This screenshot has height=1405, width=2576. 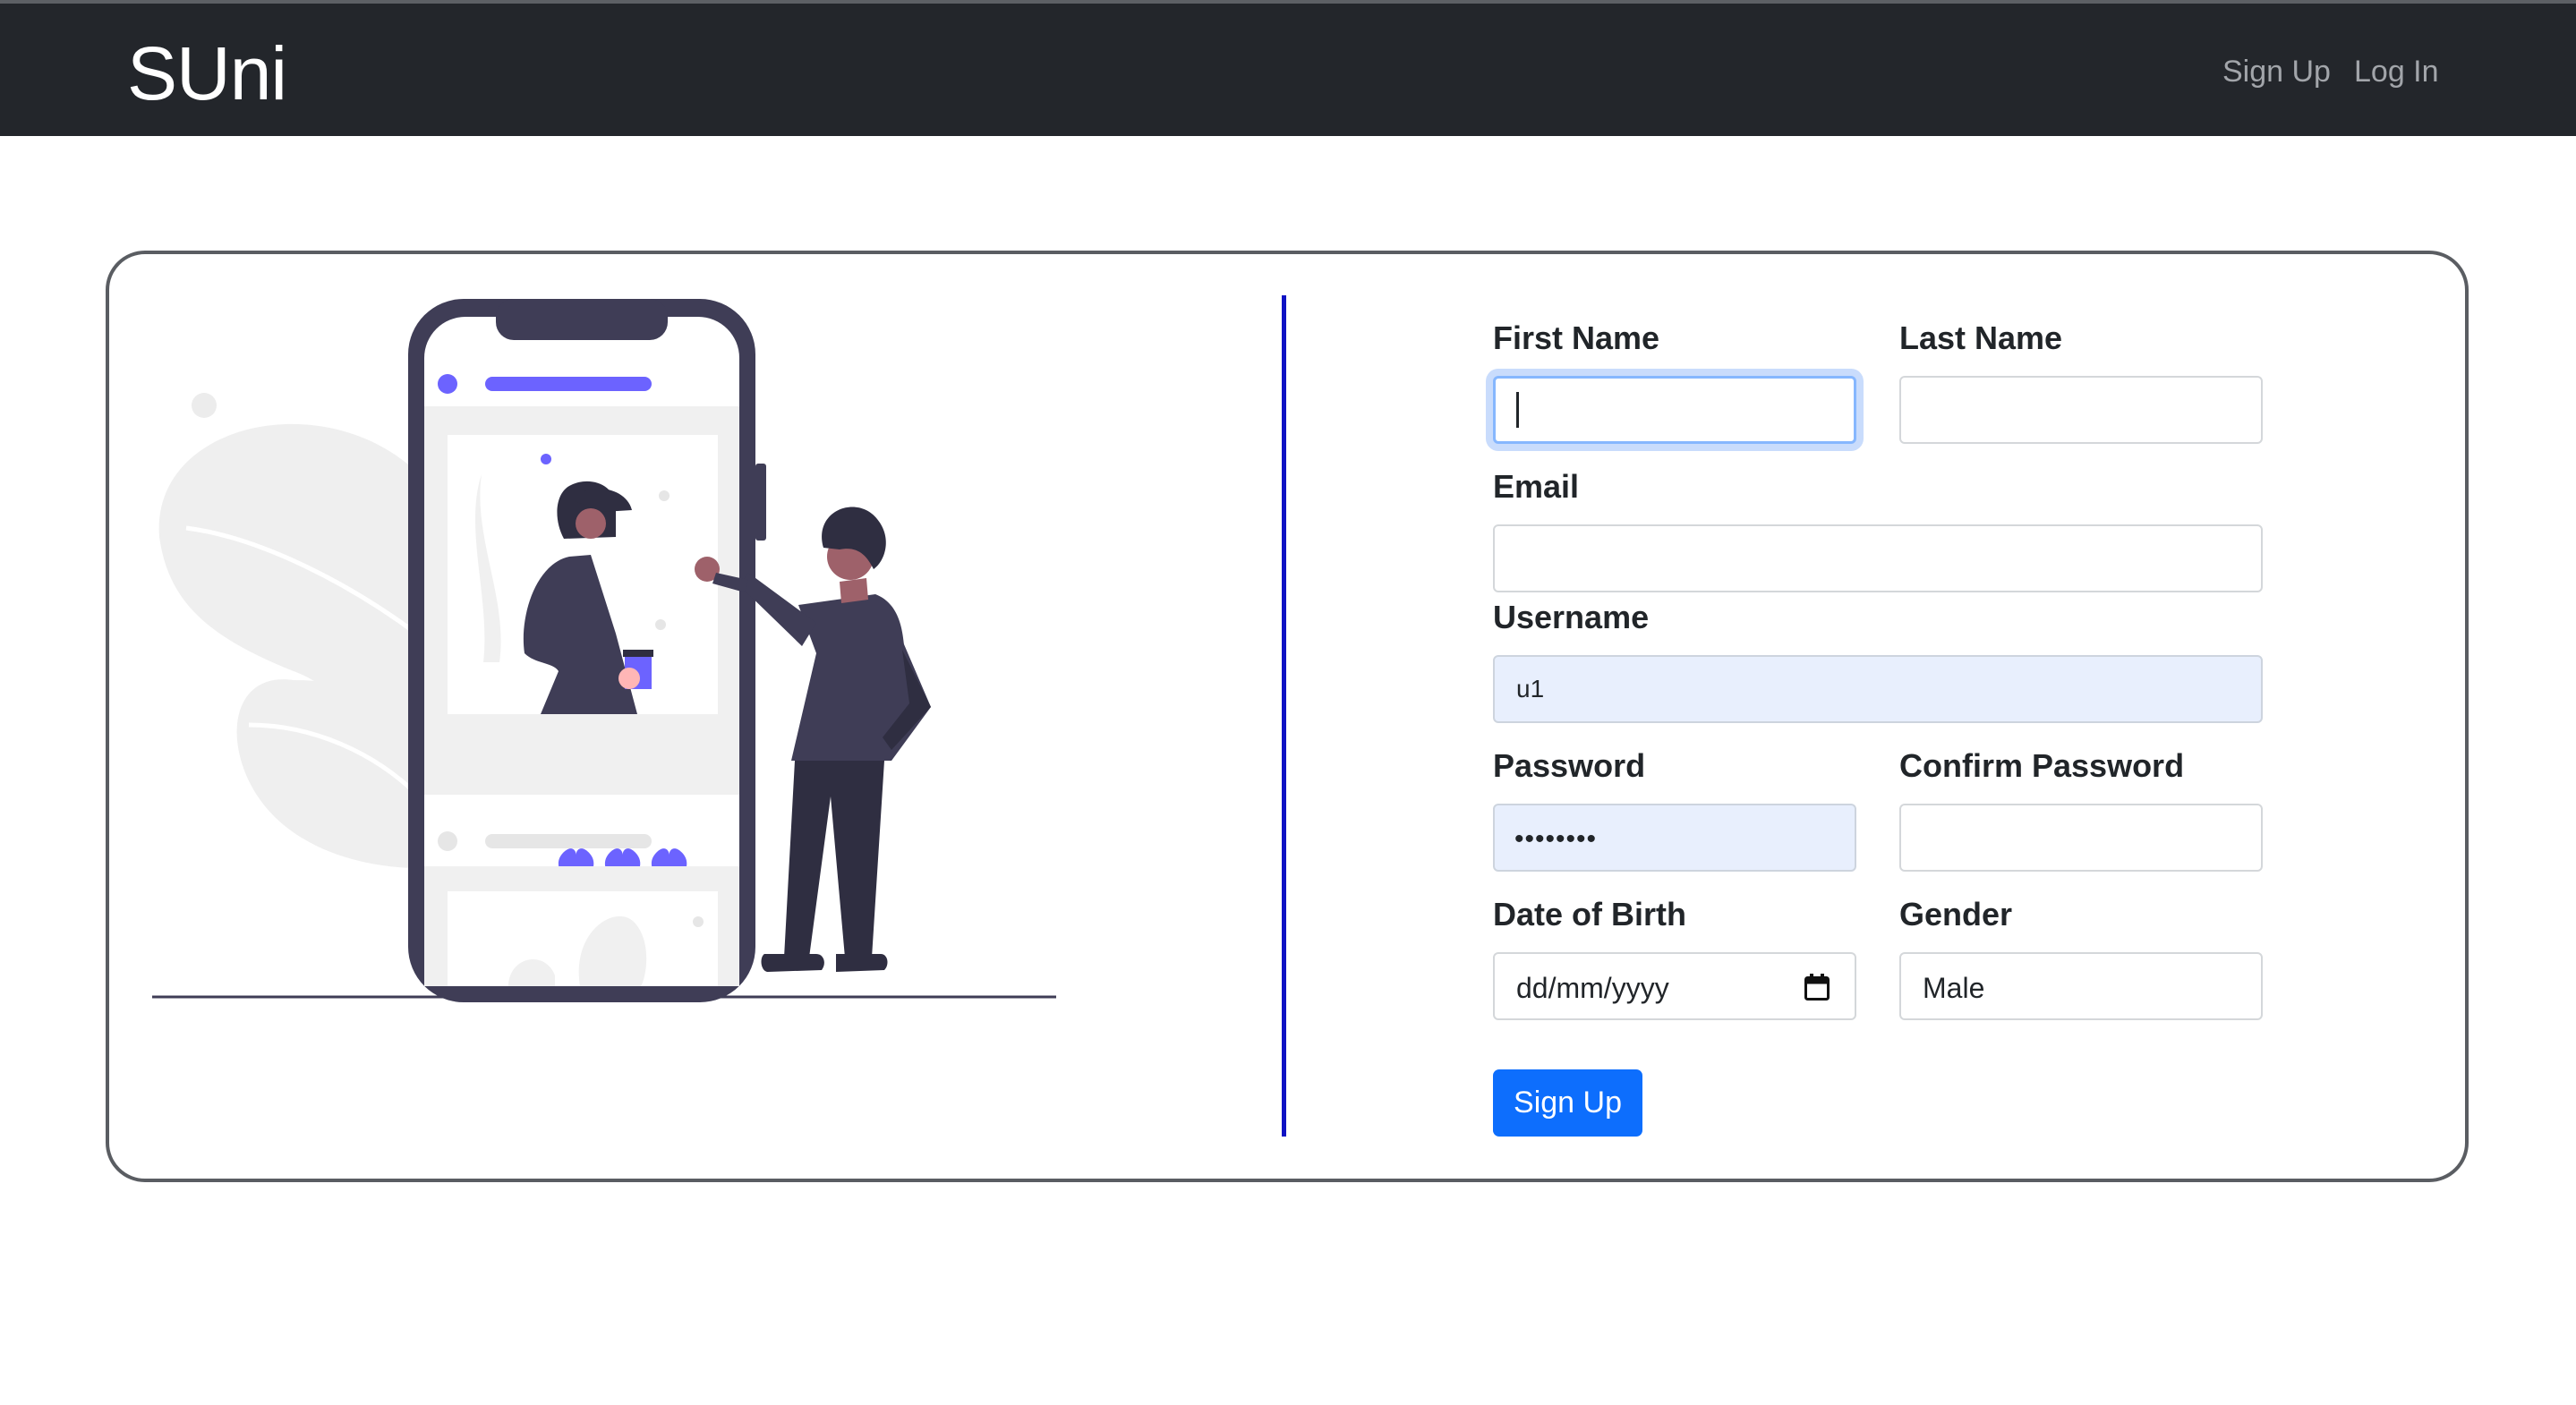 I want to click on gender-select: Male, so click(x=2081, y=986).